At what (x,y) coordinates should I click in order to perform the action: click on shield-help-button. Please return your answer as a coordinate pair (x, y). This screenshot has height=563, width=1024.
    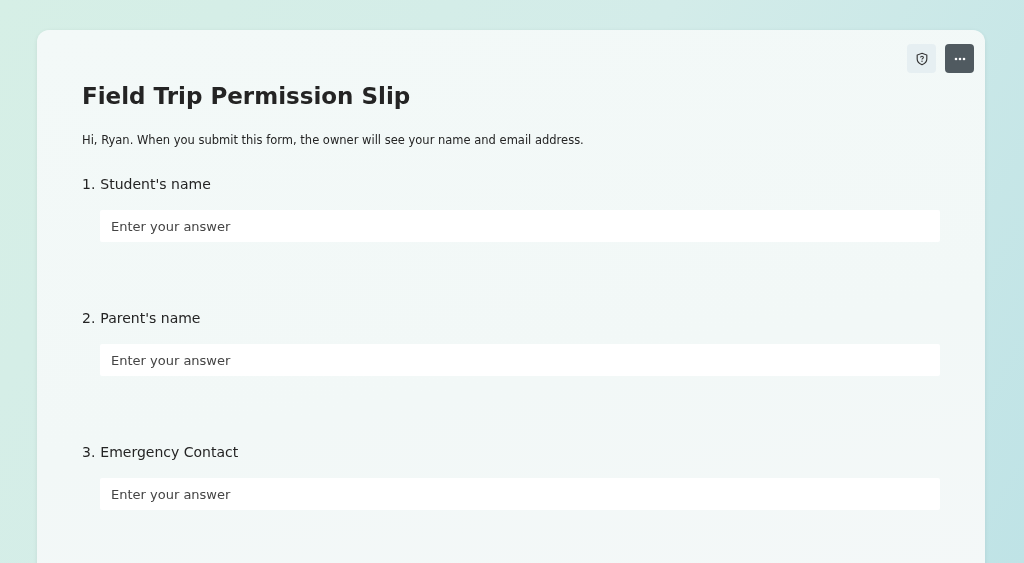
    Looking at the image, I should click on (921, 58).